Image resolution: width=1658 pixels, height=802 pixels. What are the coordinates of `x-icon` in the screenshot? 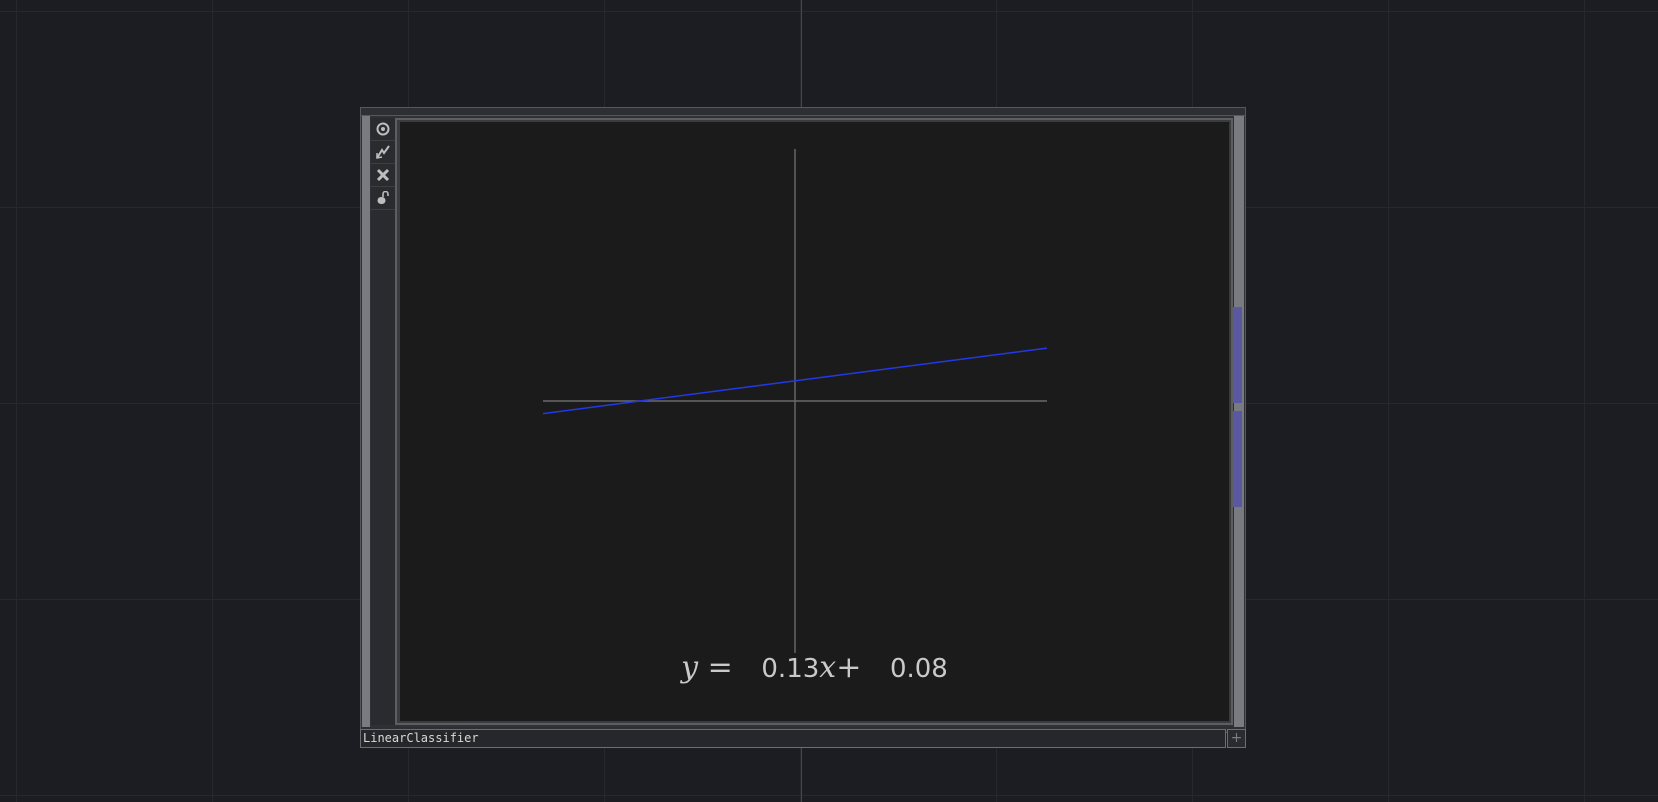 It's located at (383, 175).